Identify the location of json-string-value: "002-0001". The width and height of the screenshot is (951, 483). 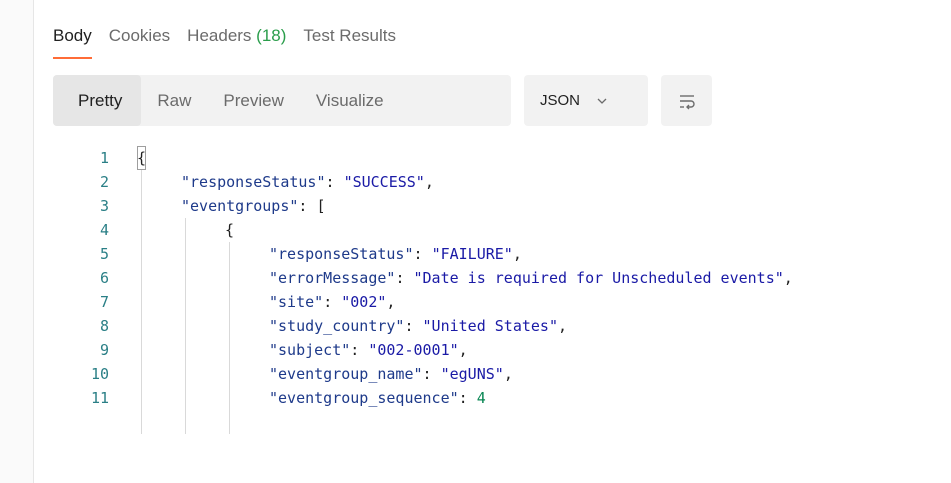
(413, 350).